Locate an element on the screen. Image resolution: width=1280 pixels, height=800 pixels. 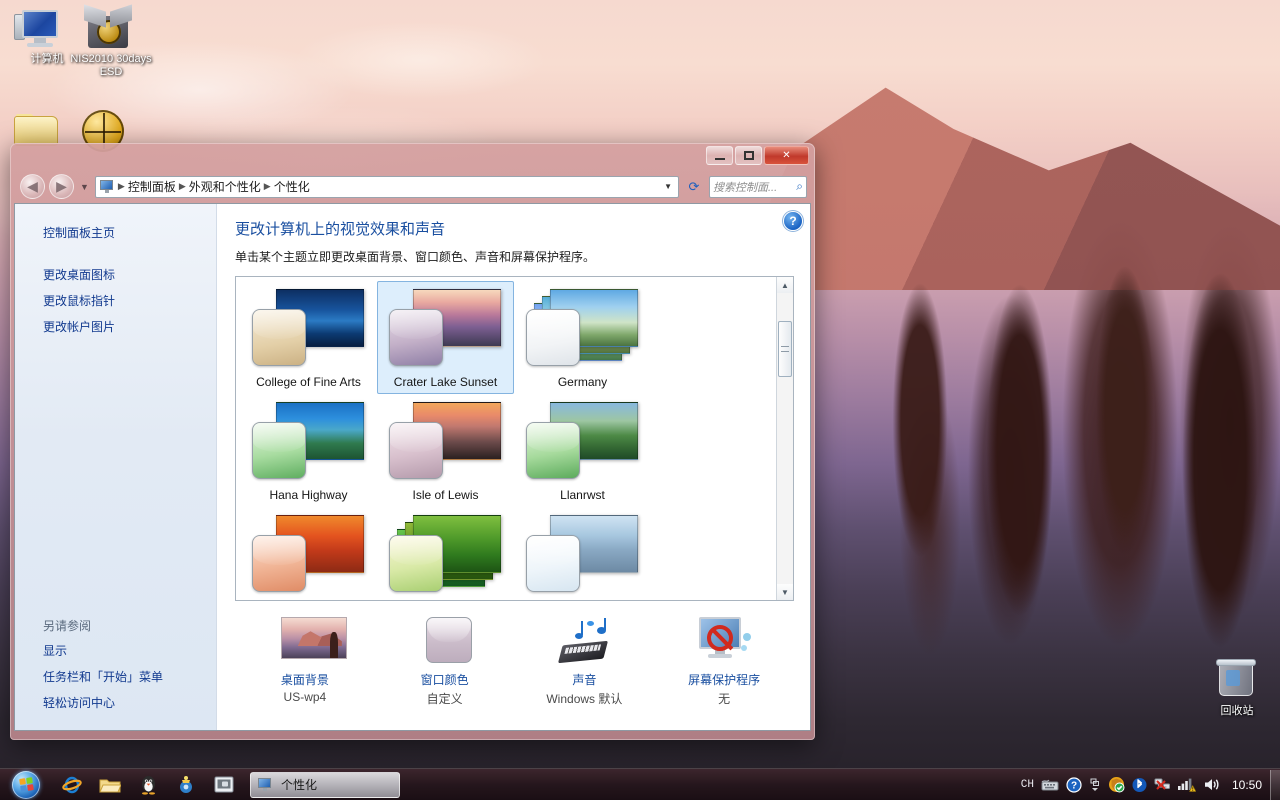
desktop-icon-nis2010: NIS2010 30days ESD is located at coordinates (111, 41).